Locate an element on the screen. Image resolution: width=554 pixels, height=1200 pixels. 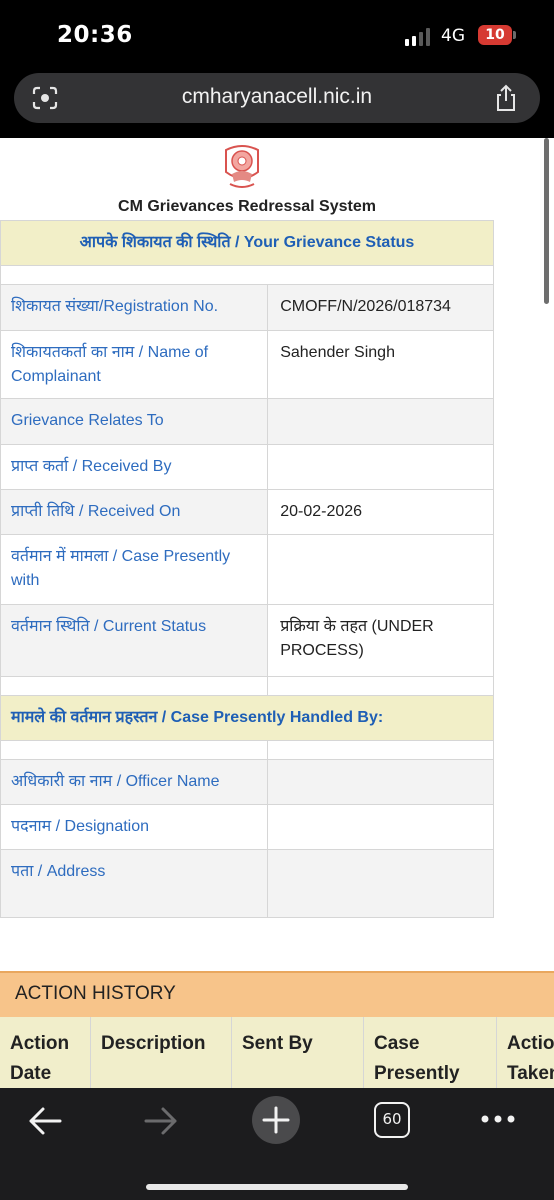
url-text: cmharyanacell.nic.in is located at coordinates (277, 97).